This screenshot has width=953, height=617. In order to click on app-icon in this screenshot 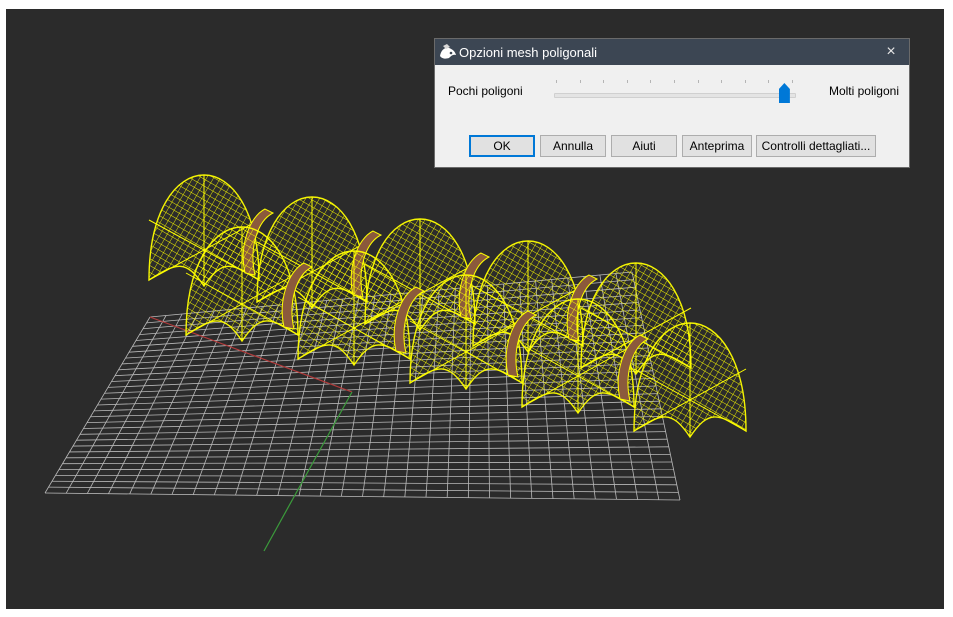, I will do `click(448, 51)`.